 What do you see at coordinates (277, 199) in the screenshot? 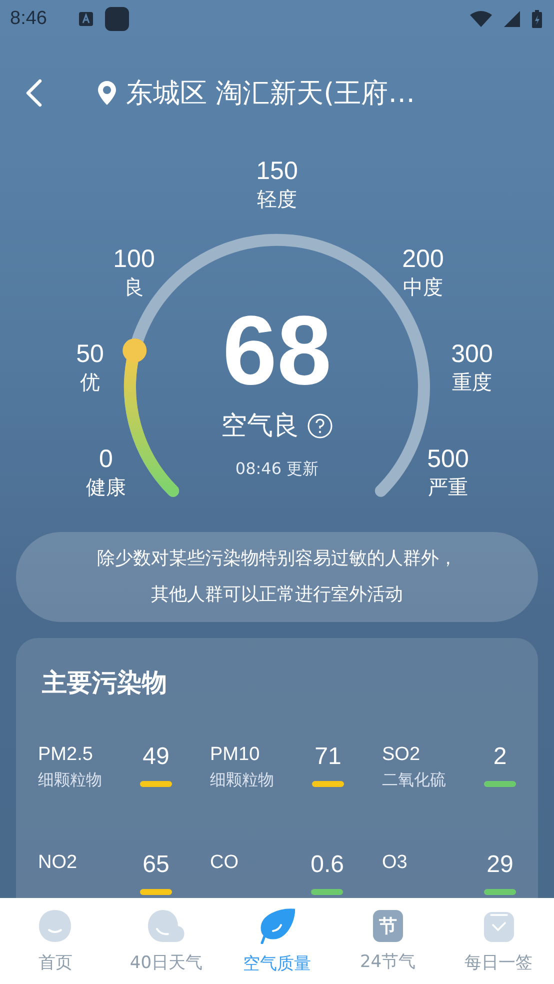
I see `scale-label: 轻度` at bounding box center [277, 199].